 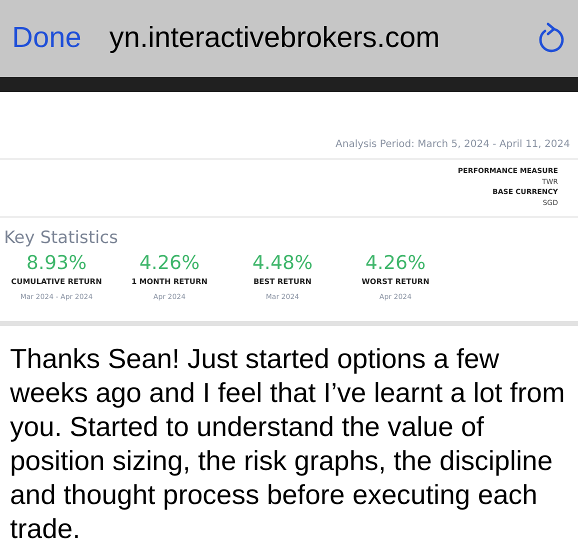 I want to click on stat-value: 4.48%, so click(x=282, y=263).